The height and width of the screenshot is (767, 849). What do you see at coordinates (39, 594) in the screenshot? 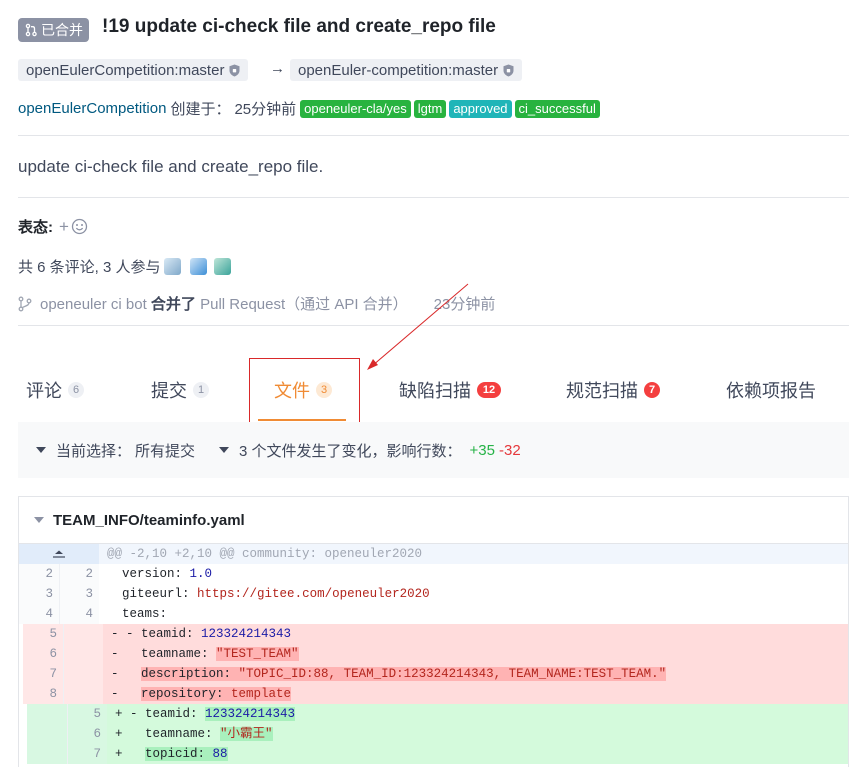
I see `old-line-number: 3` at bounding box center [39, 594].